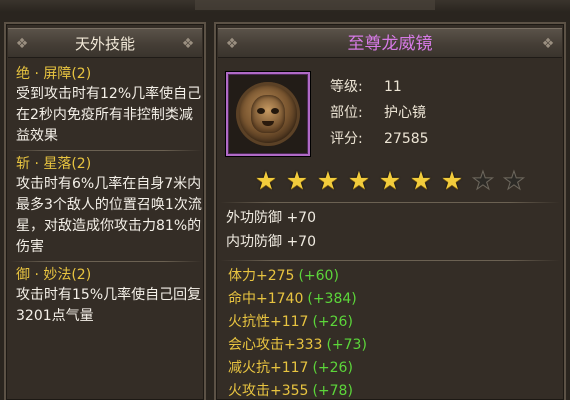  Describe the element at coordinates (266, 299) in the screenshot. I see `attribute-value: 命中+1740` at that location.